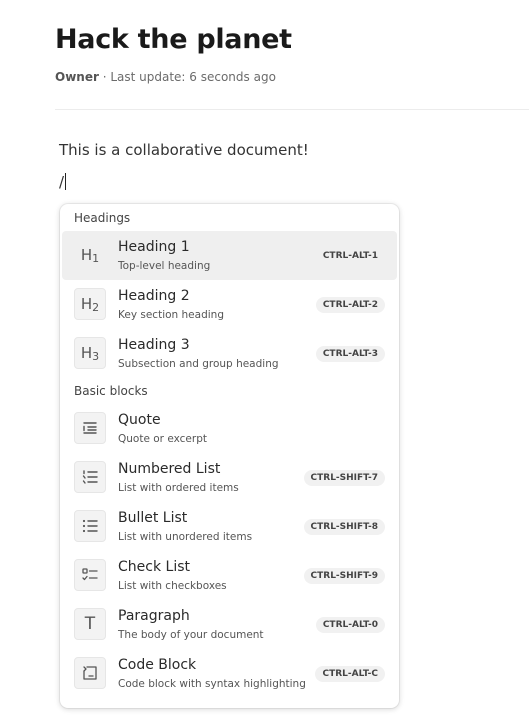 This screenshot has width=529, height=725. I want to click on document-paragraph: This is a collaborative document!, so click(184, 150).